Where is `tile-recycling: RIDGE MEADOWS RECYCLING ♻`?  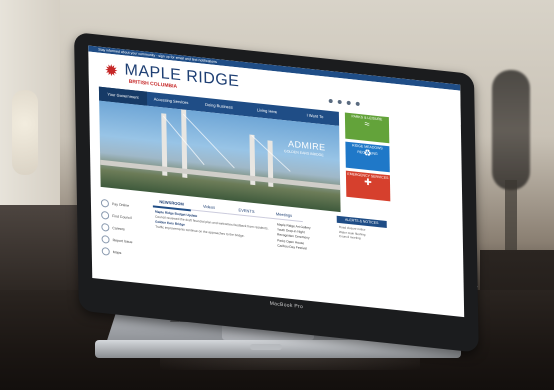 tile-recycling: RIDGE MEADOWS RECYCLING ♻ is located at coordinates (367, 157).